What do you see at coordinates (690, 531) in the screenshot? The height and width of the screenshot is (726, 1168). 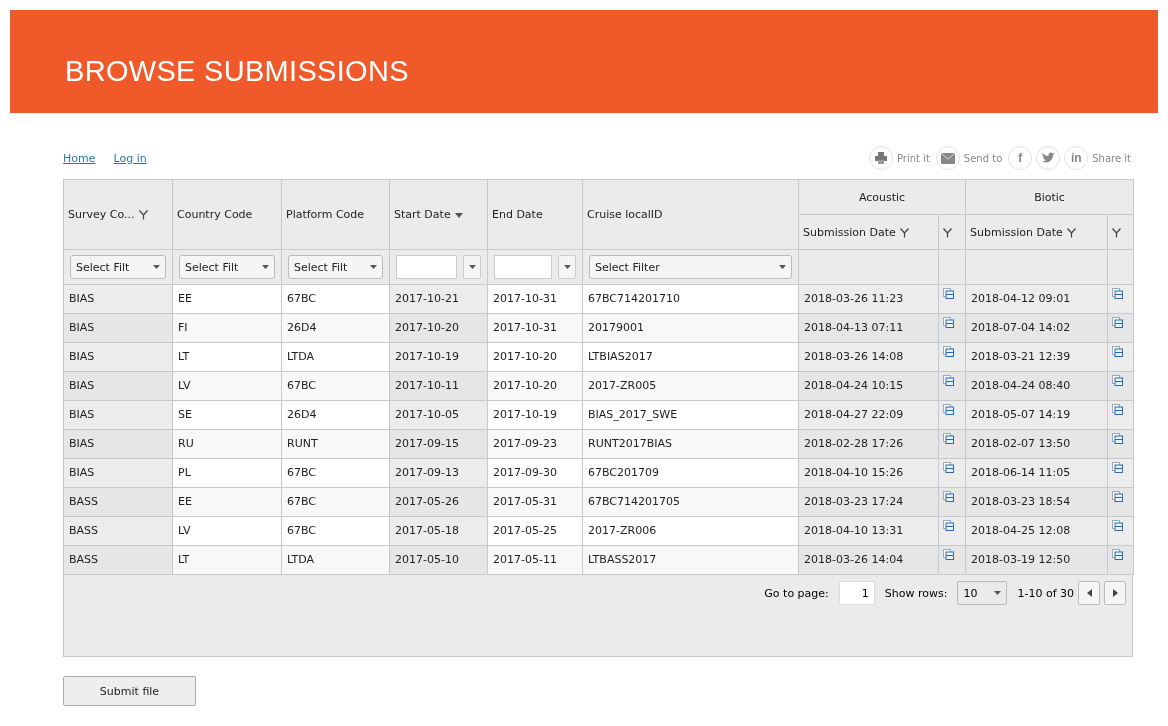 I see `table-cell: 2017-ZR006` at bounding box center [690, 531].